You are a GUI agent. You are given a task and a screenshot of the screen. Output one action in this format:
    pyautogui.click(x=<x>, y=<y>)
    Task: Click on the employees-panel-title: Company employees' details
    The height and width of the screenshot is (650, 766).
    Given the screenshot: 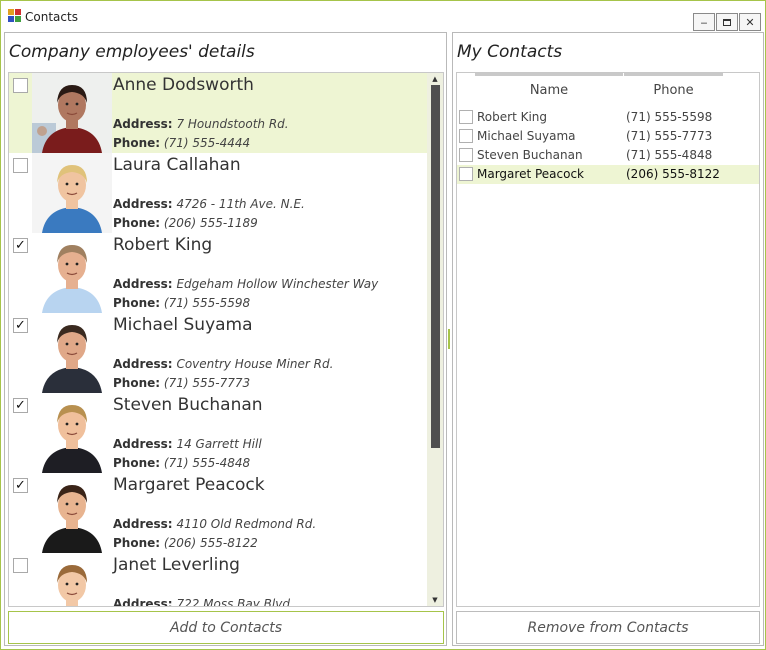 What is the action you would take?
    pyautogui.click(x=132, y=52)
    